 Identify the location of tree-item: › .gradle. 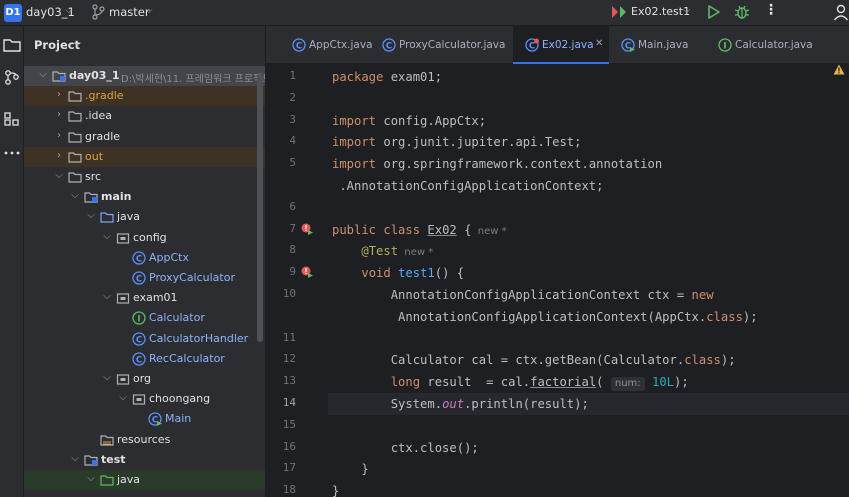
(144, 96).